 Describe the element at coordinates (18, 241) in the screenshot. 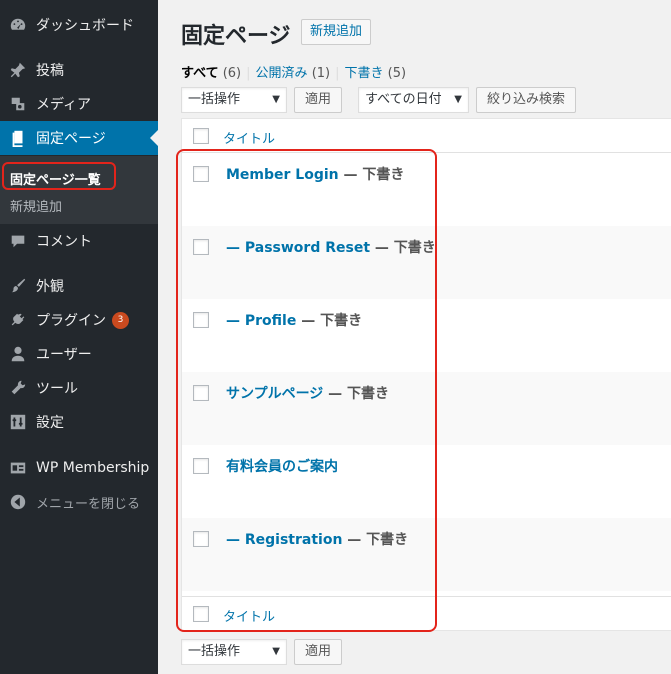

I see `comment-icon` at that location.